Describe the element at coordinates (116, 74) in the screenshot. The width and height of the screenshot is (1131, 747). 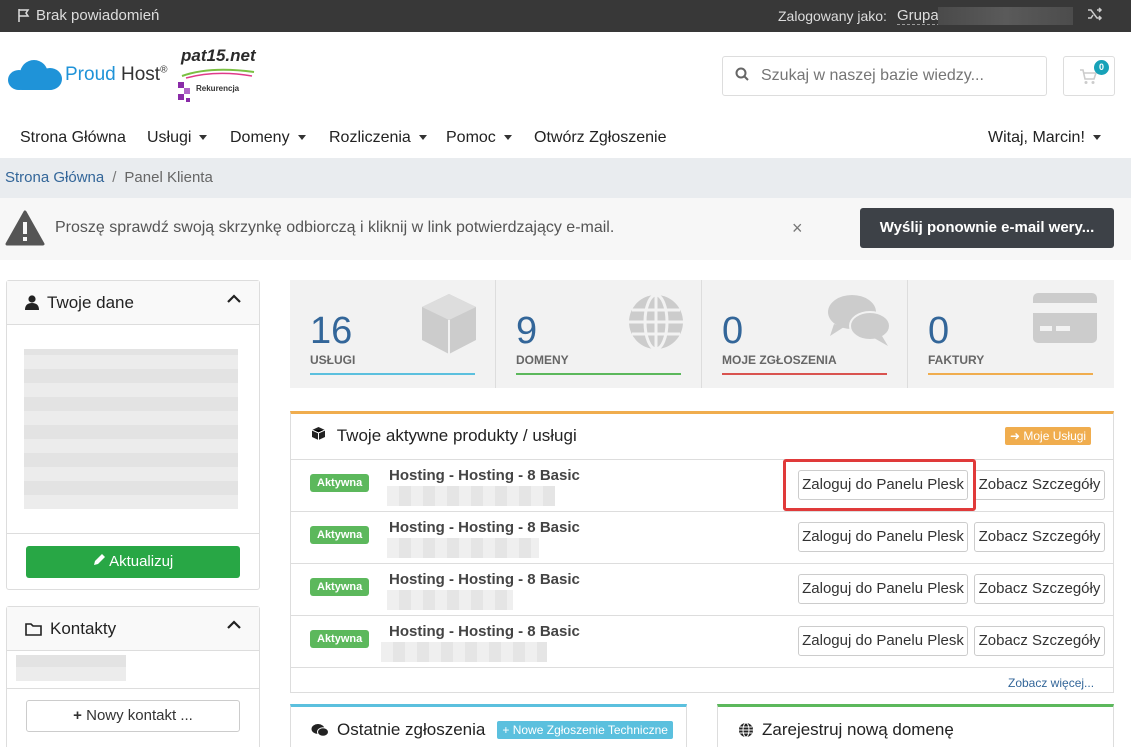
I see `brand-name: Proud Host®` at that location.